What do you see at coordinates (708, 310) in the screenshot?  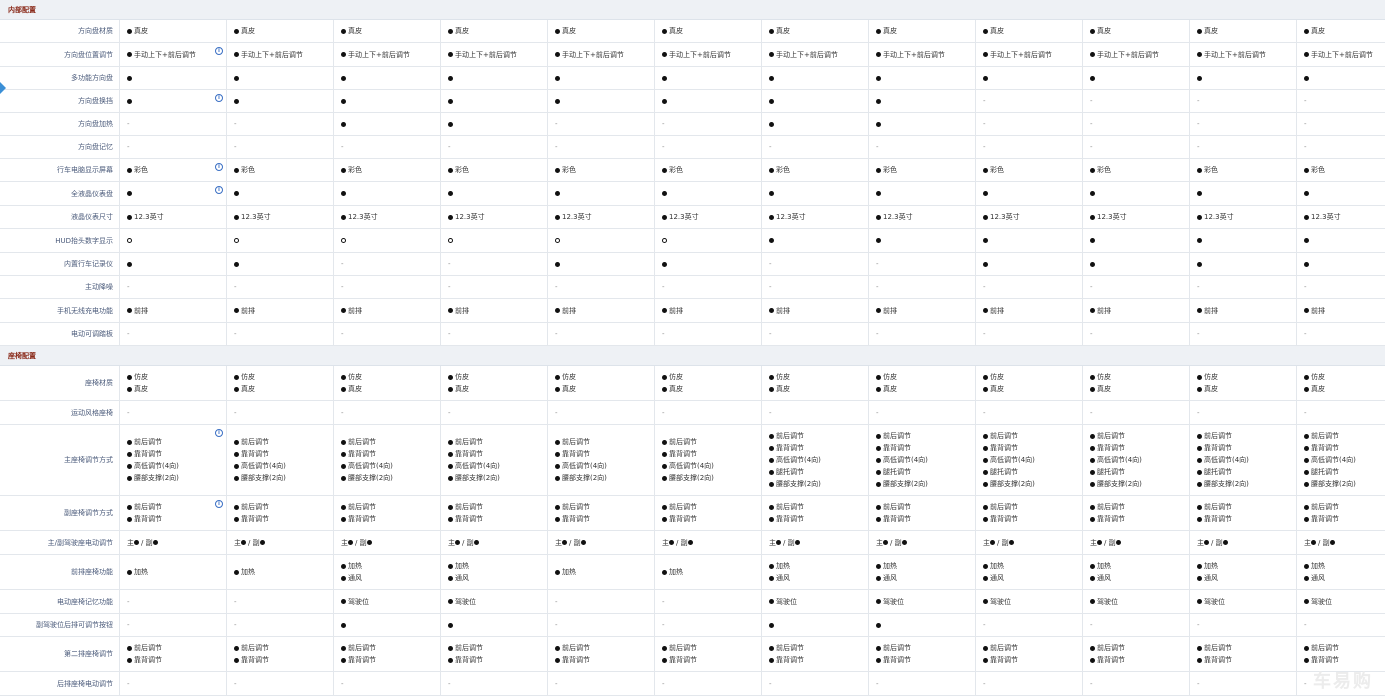 I see `table-cell: 前排` at bounding box center [708, 310].